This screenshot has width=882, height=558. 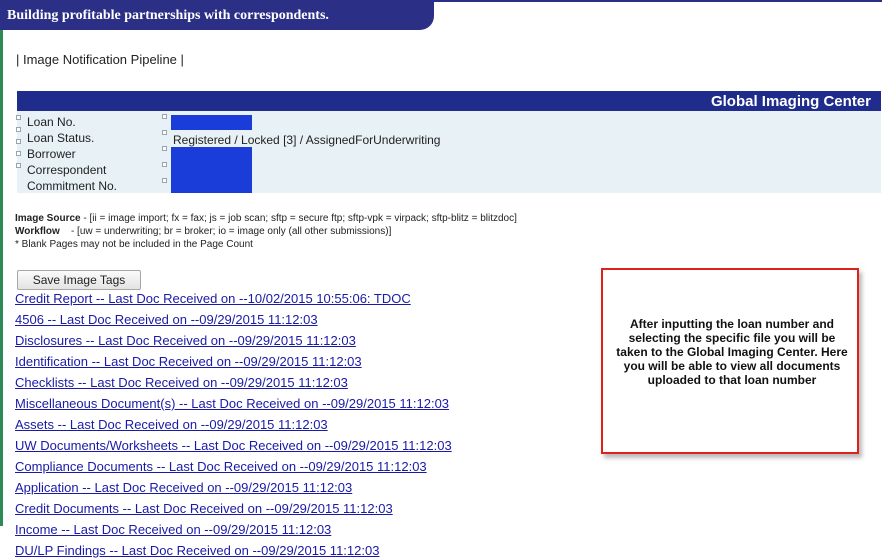 What do you see at coordinates (1, 275) in the screenshot?
I see `page-left-rule` at bounding box center [1, 275].